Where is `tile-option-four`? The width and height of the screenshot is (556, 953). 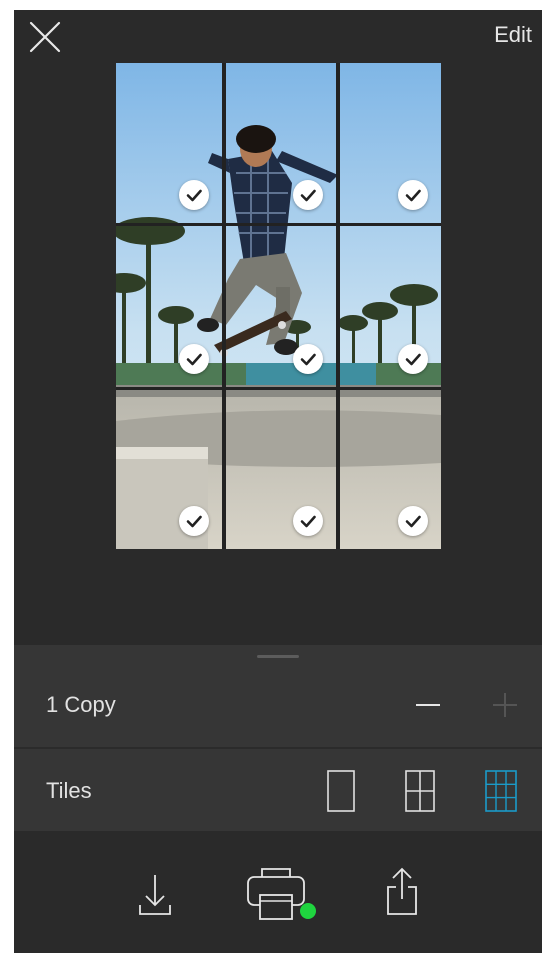
tile-option-four is located at coordinates (420, 792).